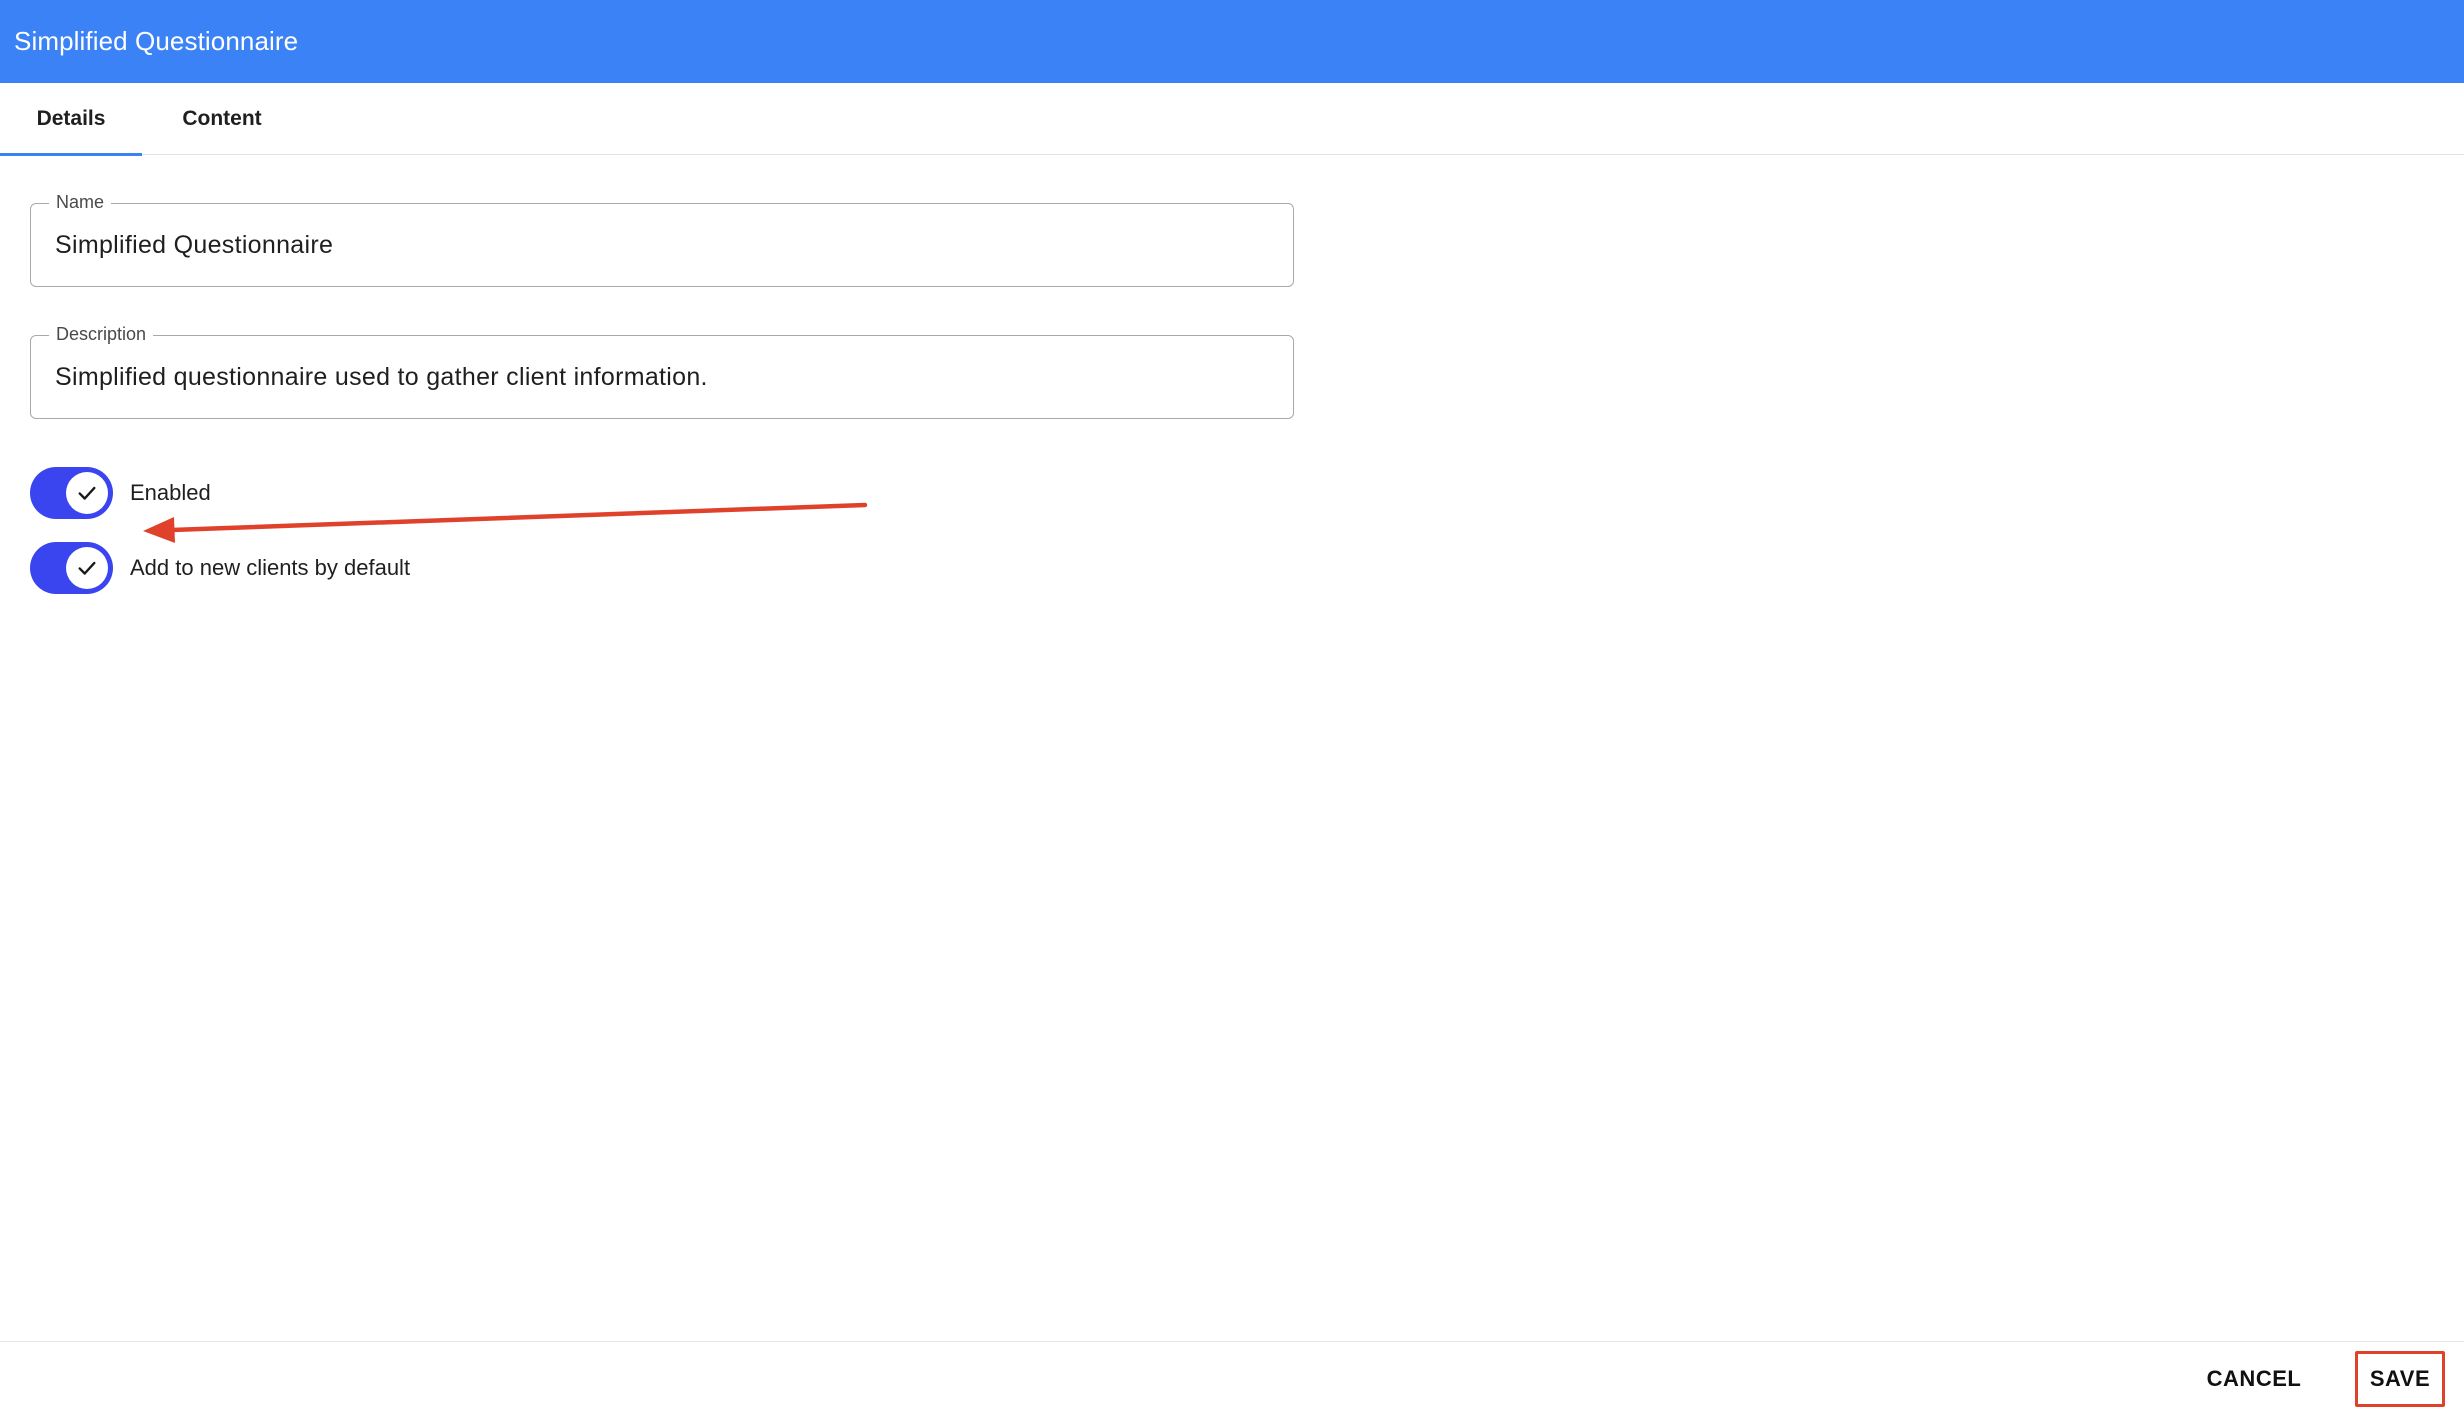  What do you see at coordinates (1232, 119) in the screenshot?
I see `tab-bar: Details Content` at bounding box center [1232, 119].